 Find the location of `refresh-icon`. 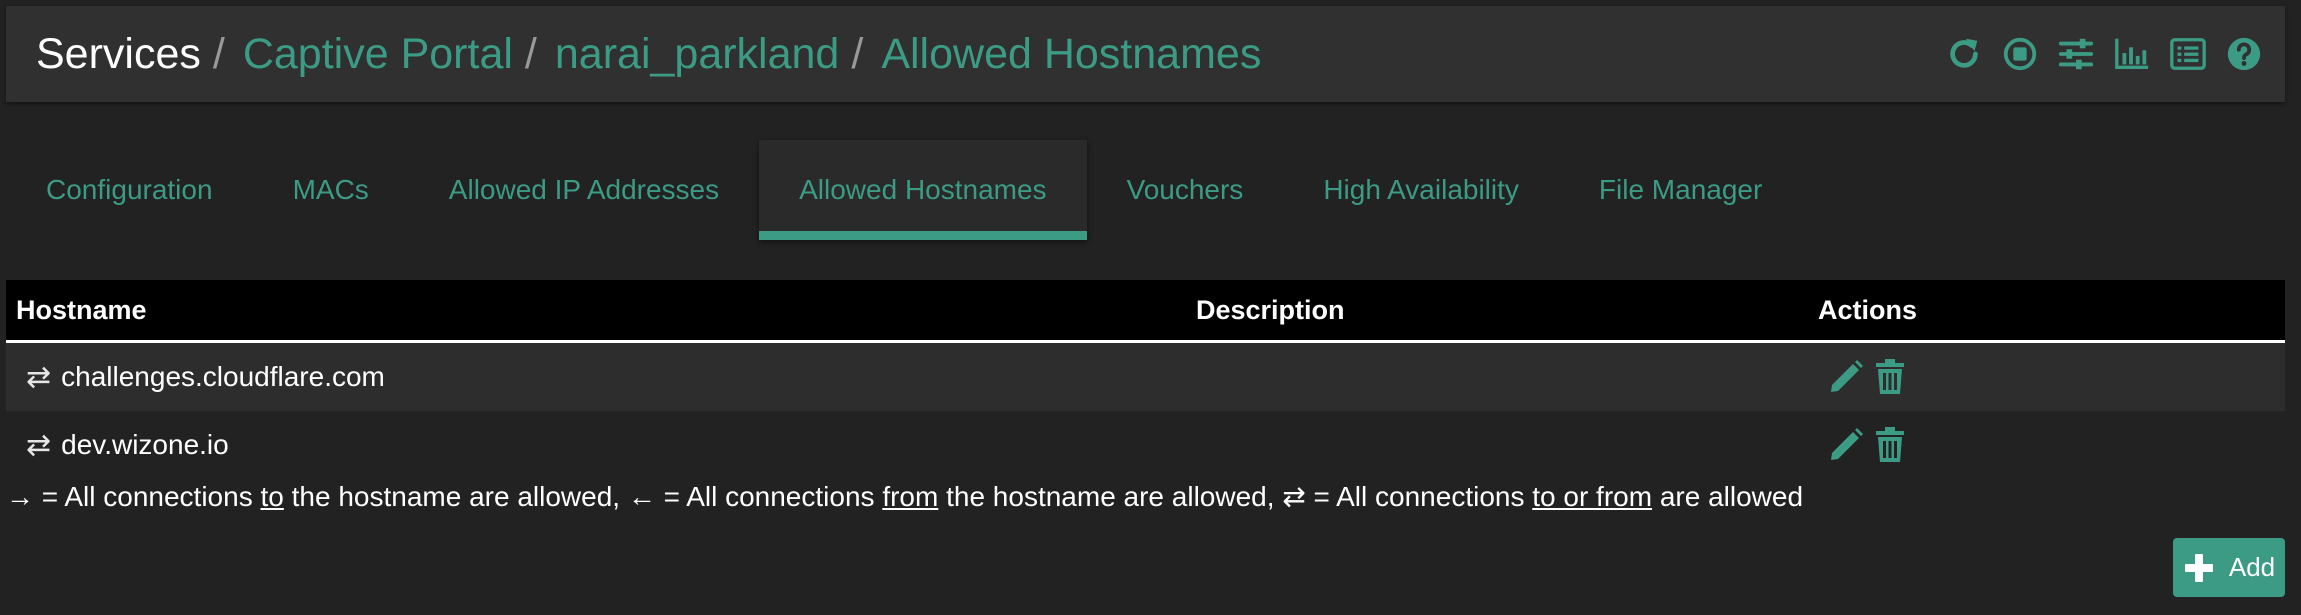

refresh-icon is located at coordinates (1964, 54).